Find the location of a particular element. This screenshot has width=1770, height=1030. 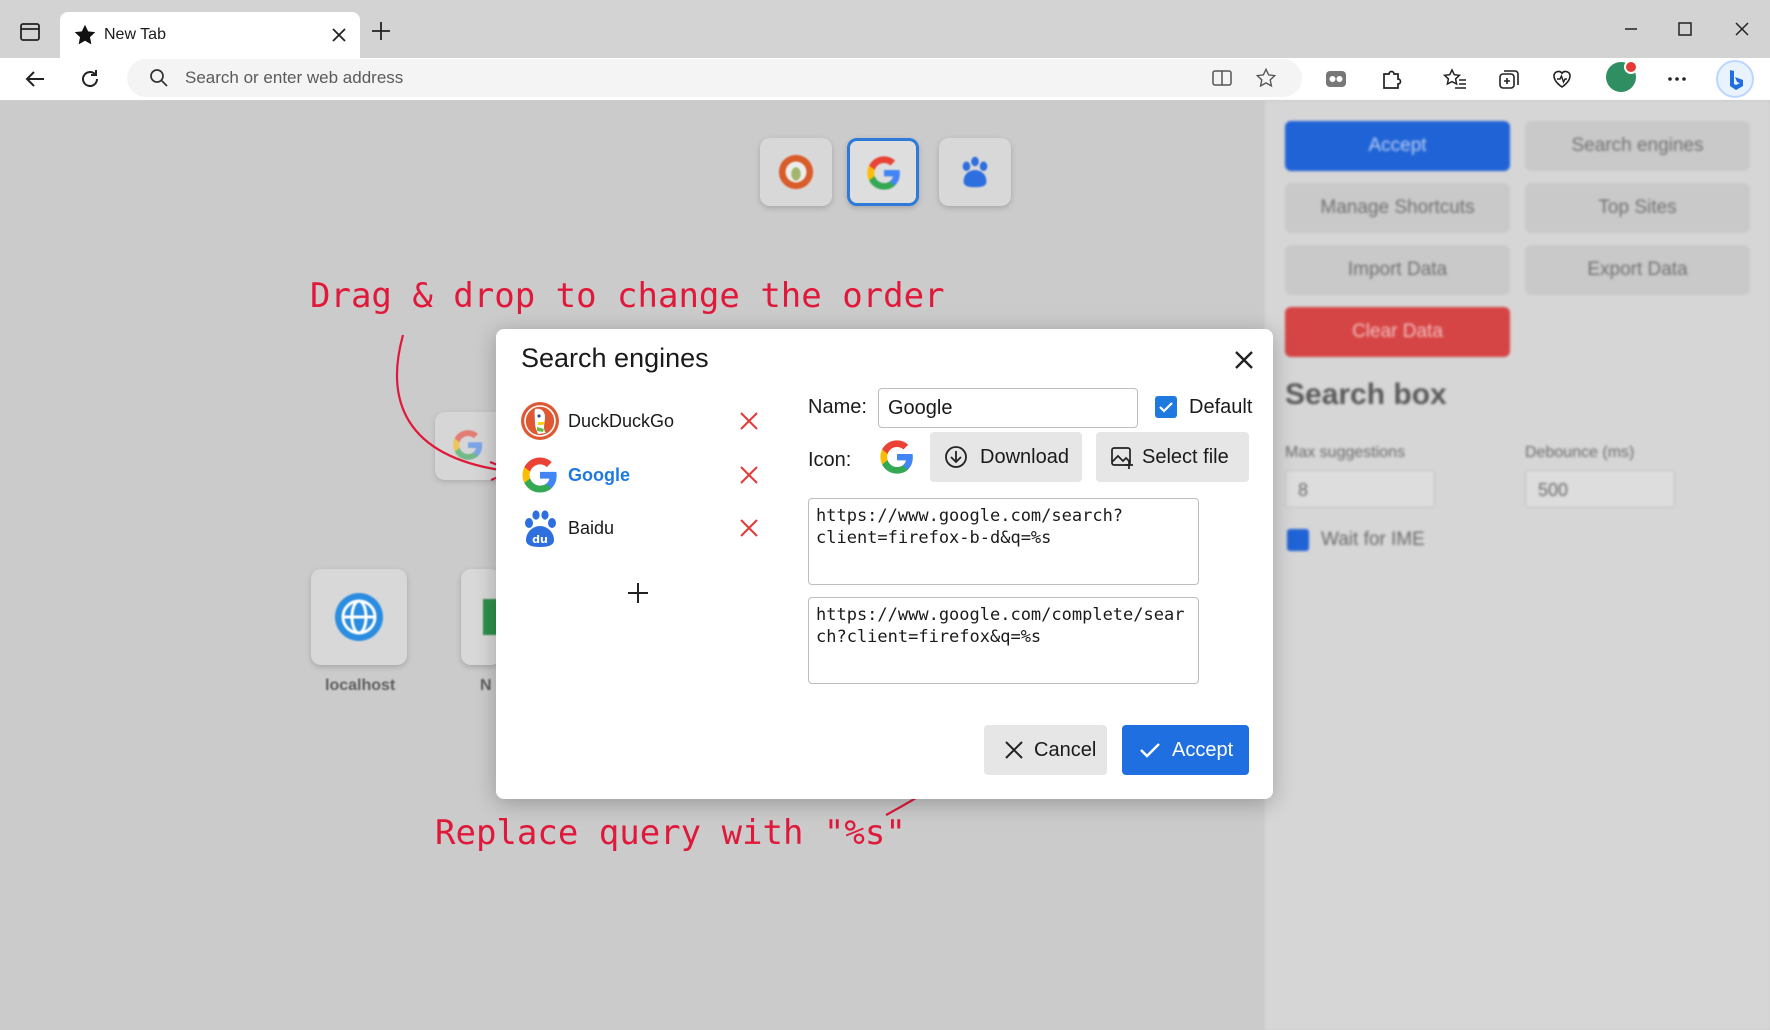

accept-button: Accept is located at coordinates (1185, 750).